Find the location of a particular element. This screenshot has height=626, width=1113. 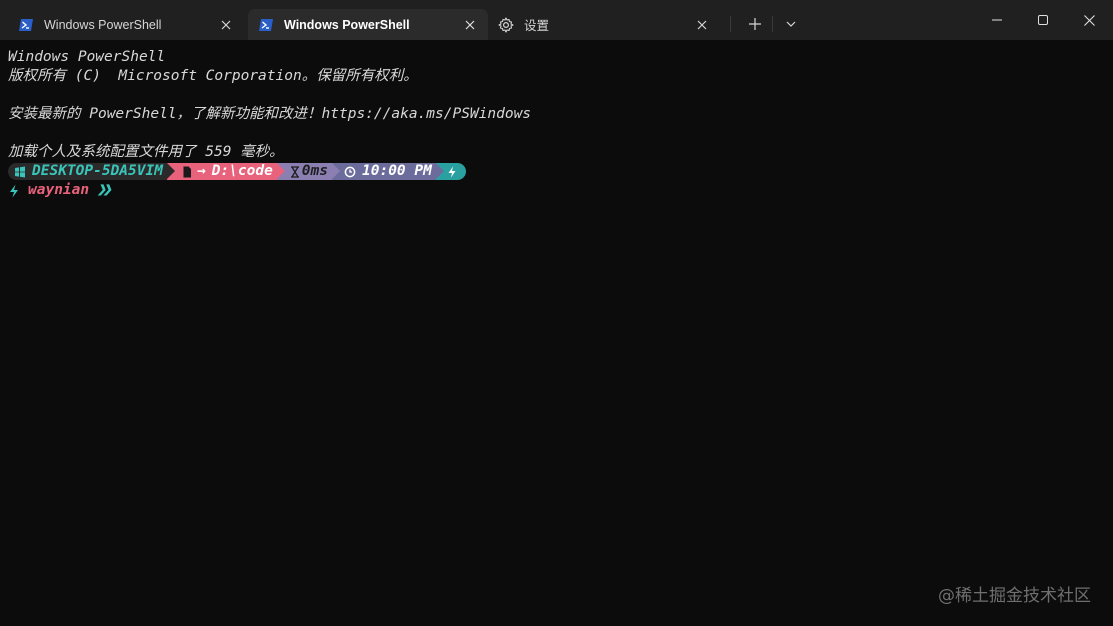

maximize-button is located at coordinates (1043, 20).